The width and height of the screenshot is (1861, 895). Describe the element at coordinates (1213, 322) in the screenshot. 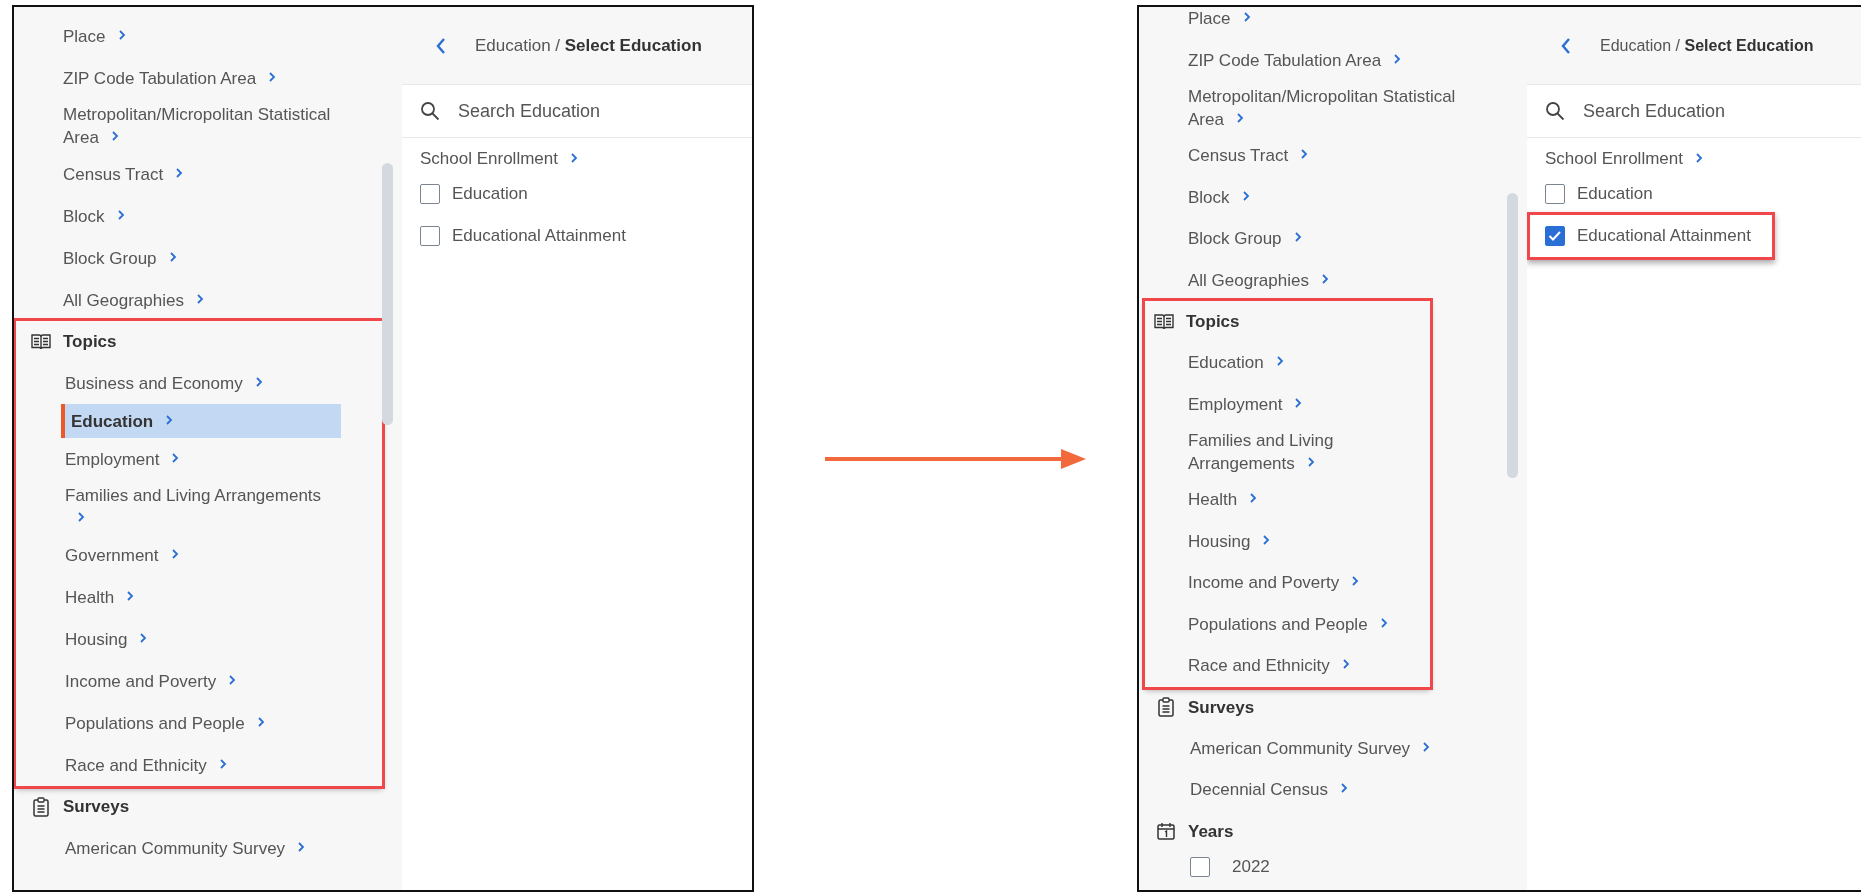

I see `section-title: Topics` at that location.